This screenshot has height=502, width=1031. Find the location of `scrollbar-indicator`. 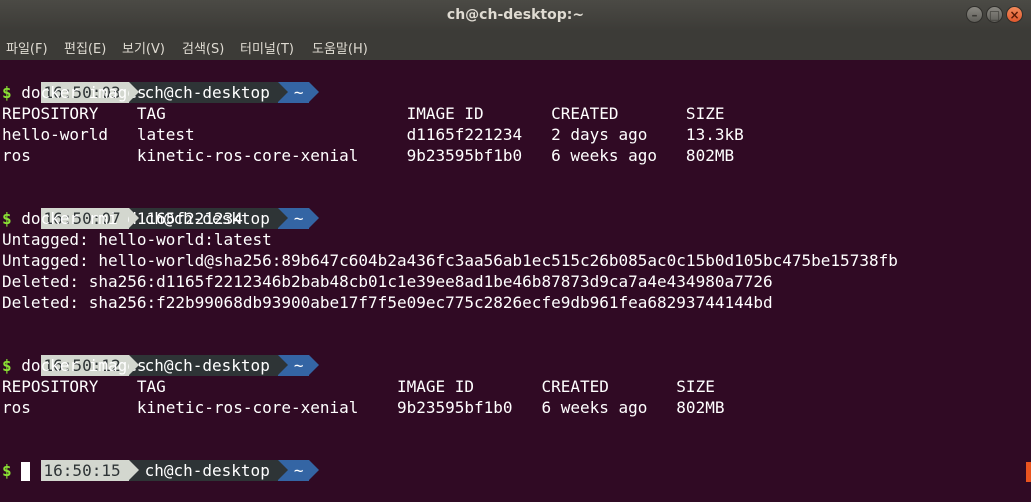

scrollbar-indicator is located at coordinates (1028, 472).